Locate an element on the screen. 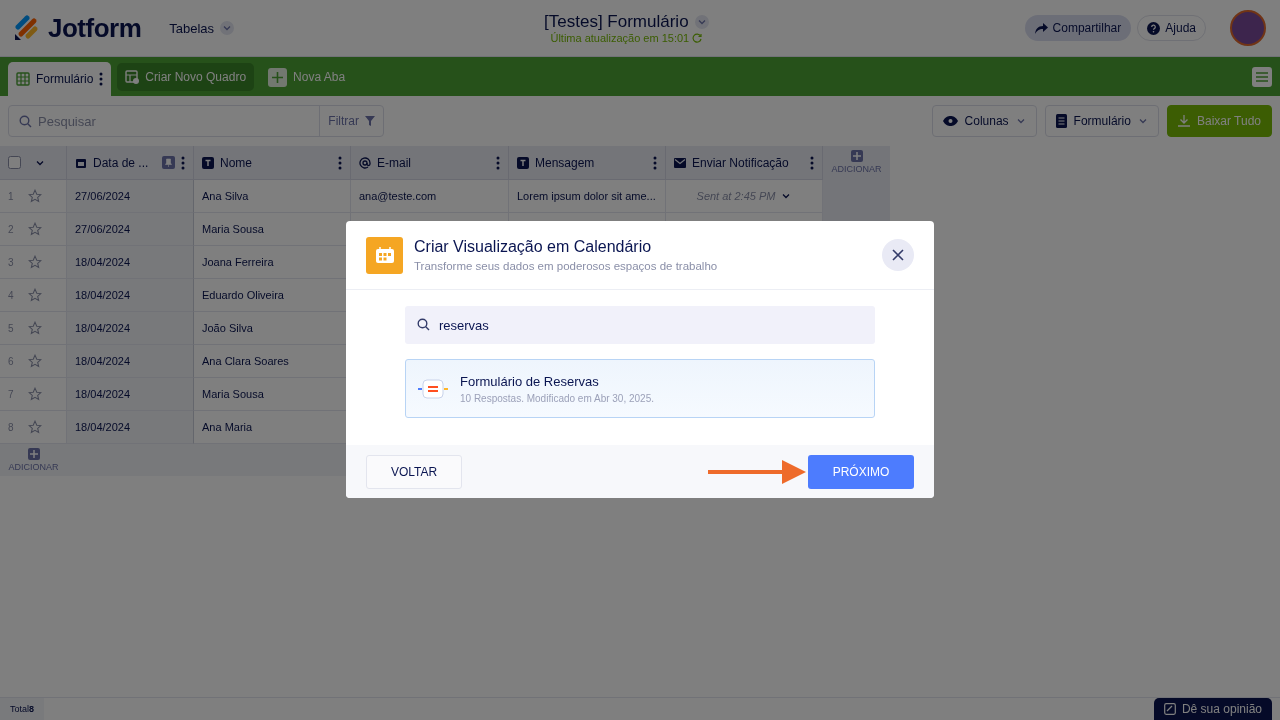 The image size is (1280, 720). form-title: [Testes] Formulário is located at coordinates (616, 22).